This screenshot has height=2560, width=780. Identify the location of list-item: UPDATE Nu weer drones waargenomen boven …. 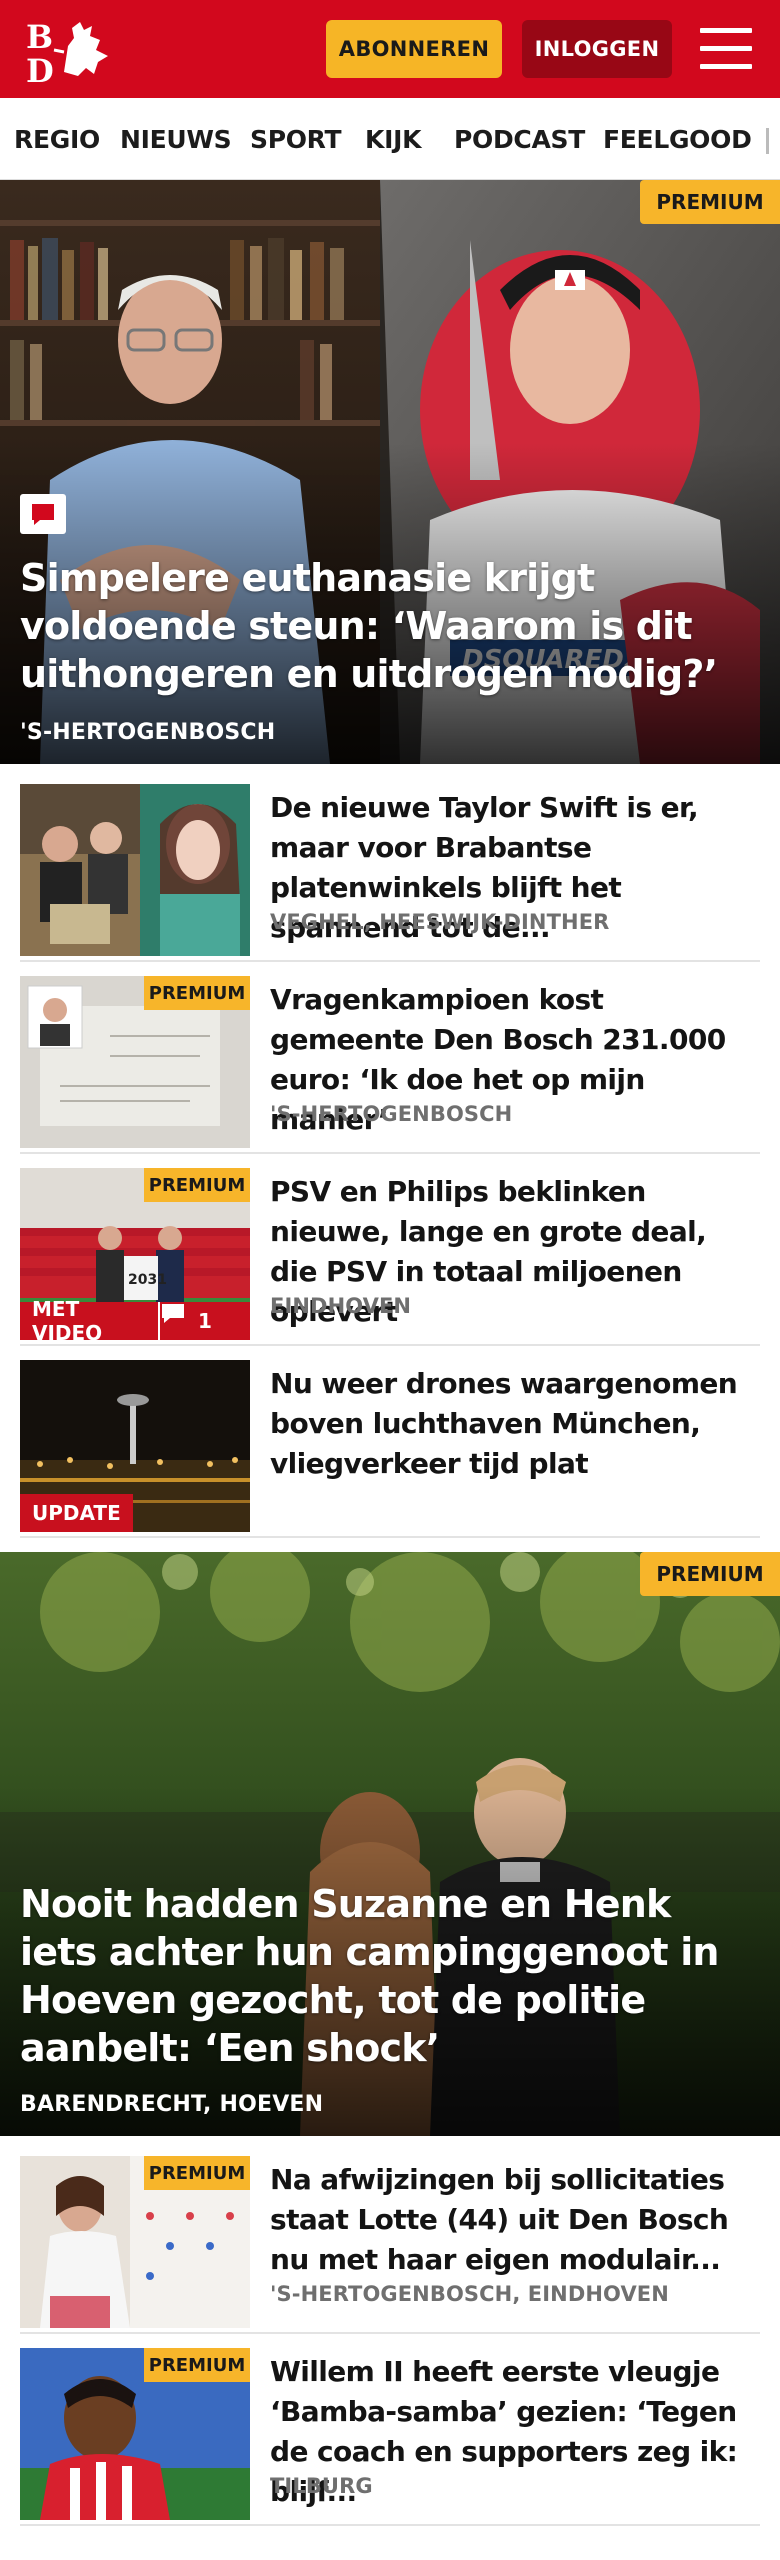
(390, 1449).